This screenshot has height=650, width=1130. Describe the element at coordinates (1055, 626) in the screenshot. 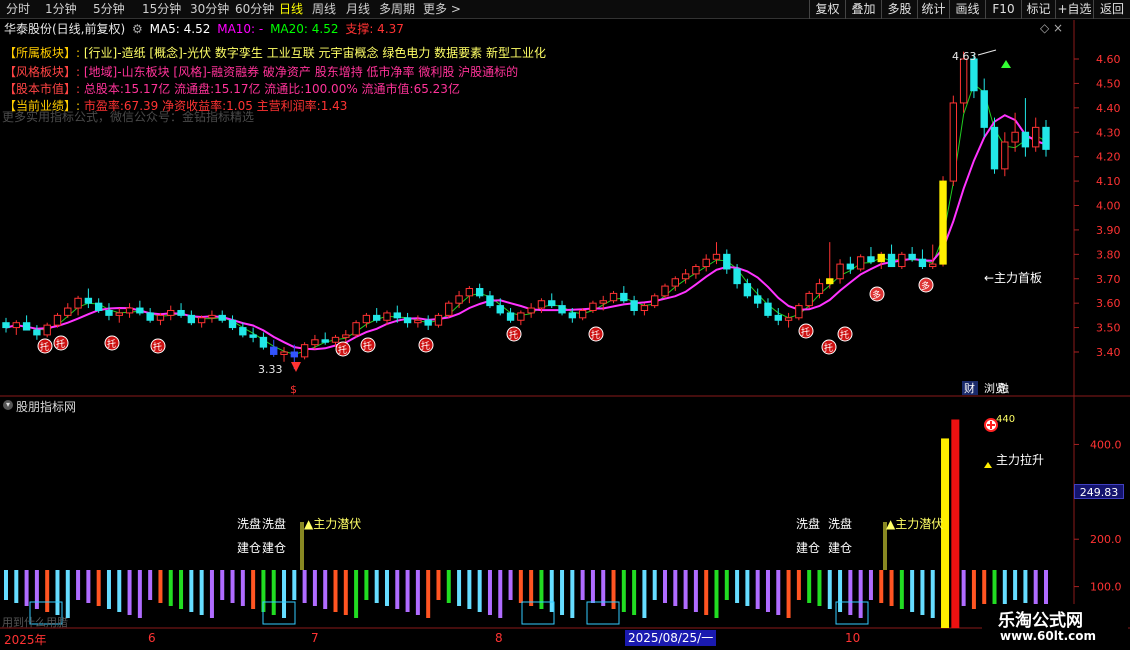

I see `site-logo: 乐淘公式网 www.60lt.com` at that location.